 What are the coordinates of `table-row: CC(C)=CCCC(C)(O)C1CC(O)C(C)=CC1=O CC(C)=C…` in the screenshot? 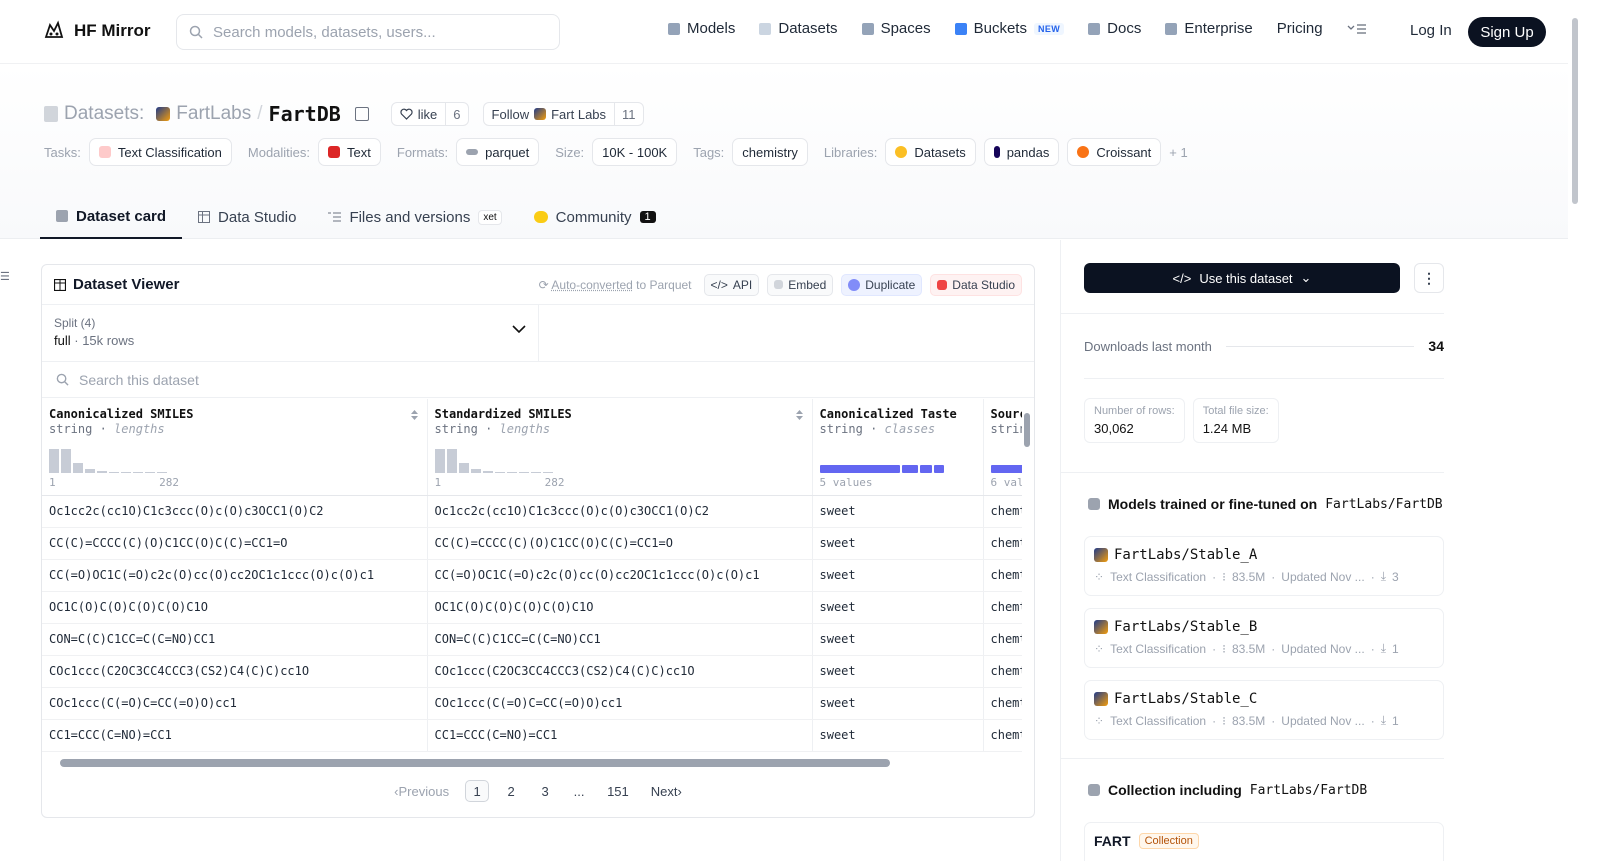 It's located at (532, 543).